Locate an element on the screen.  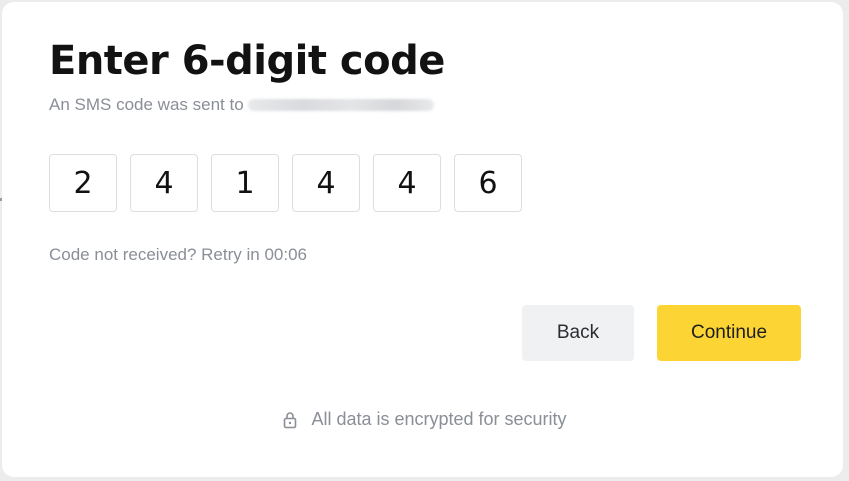
code-digit-5: 4 is located at coordinates (407, 183).